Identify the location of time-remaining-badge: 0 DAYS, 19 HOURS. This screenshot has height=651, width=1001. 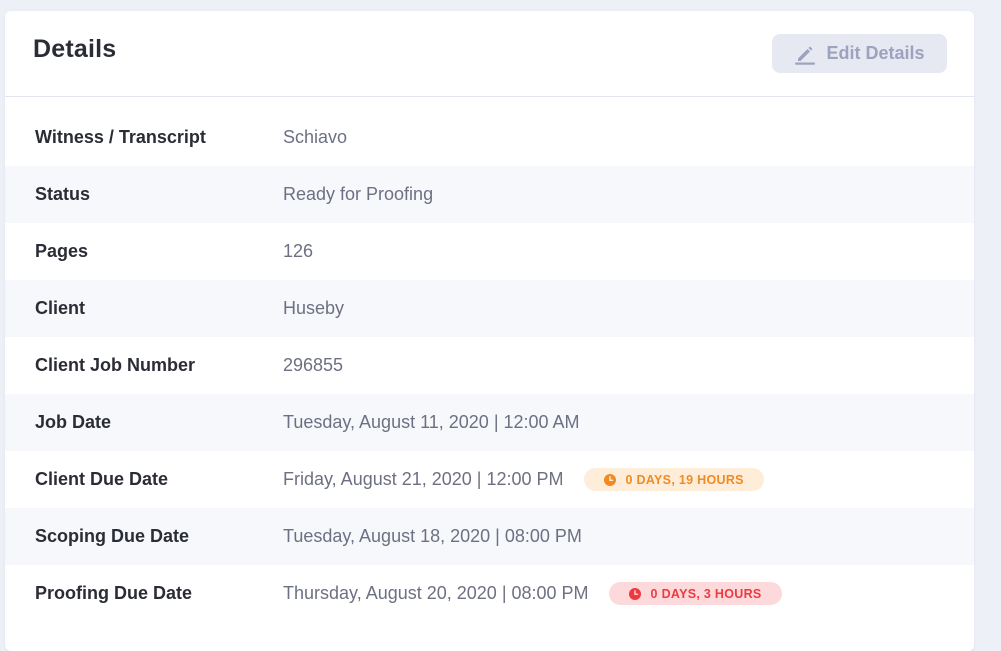
(673, 479).